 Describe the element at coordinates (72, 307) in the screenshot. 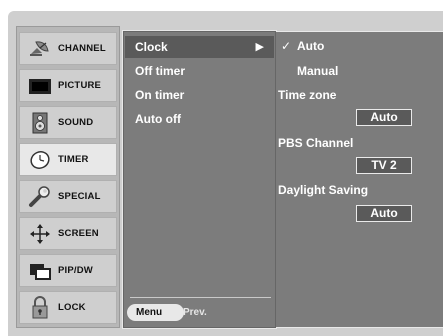

I see `sidebar-item-label: LOCK` at that location.